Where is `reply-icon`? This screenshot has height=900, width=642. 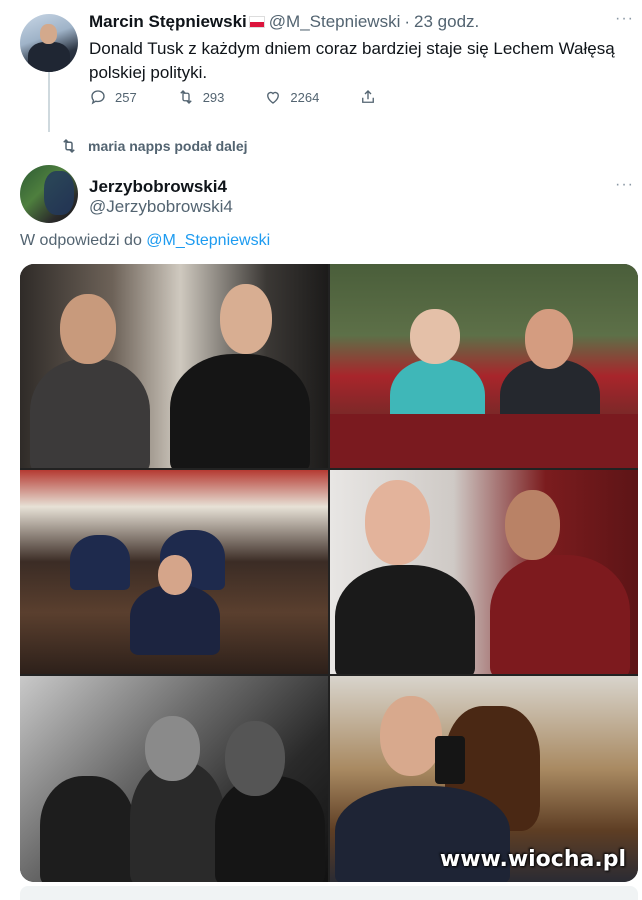
reply-icon is located at coordinates (98, 97).